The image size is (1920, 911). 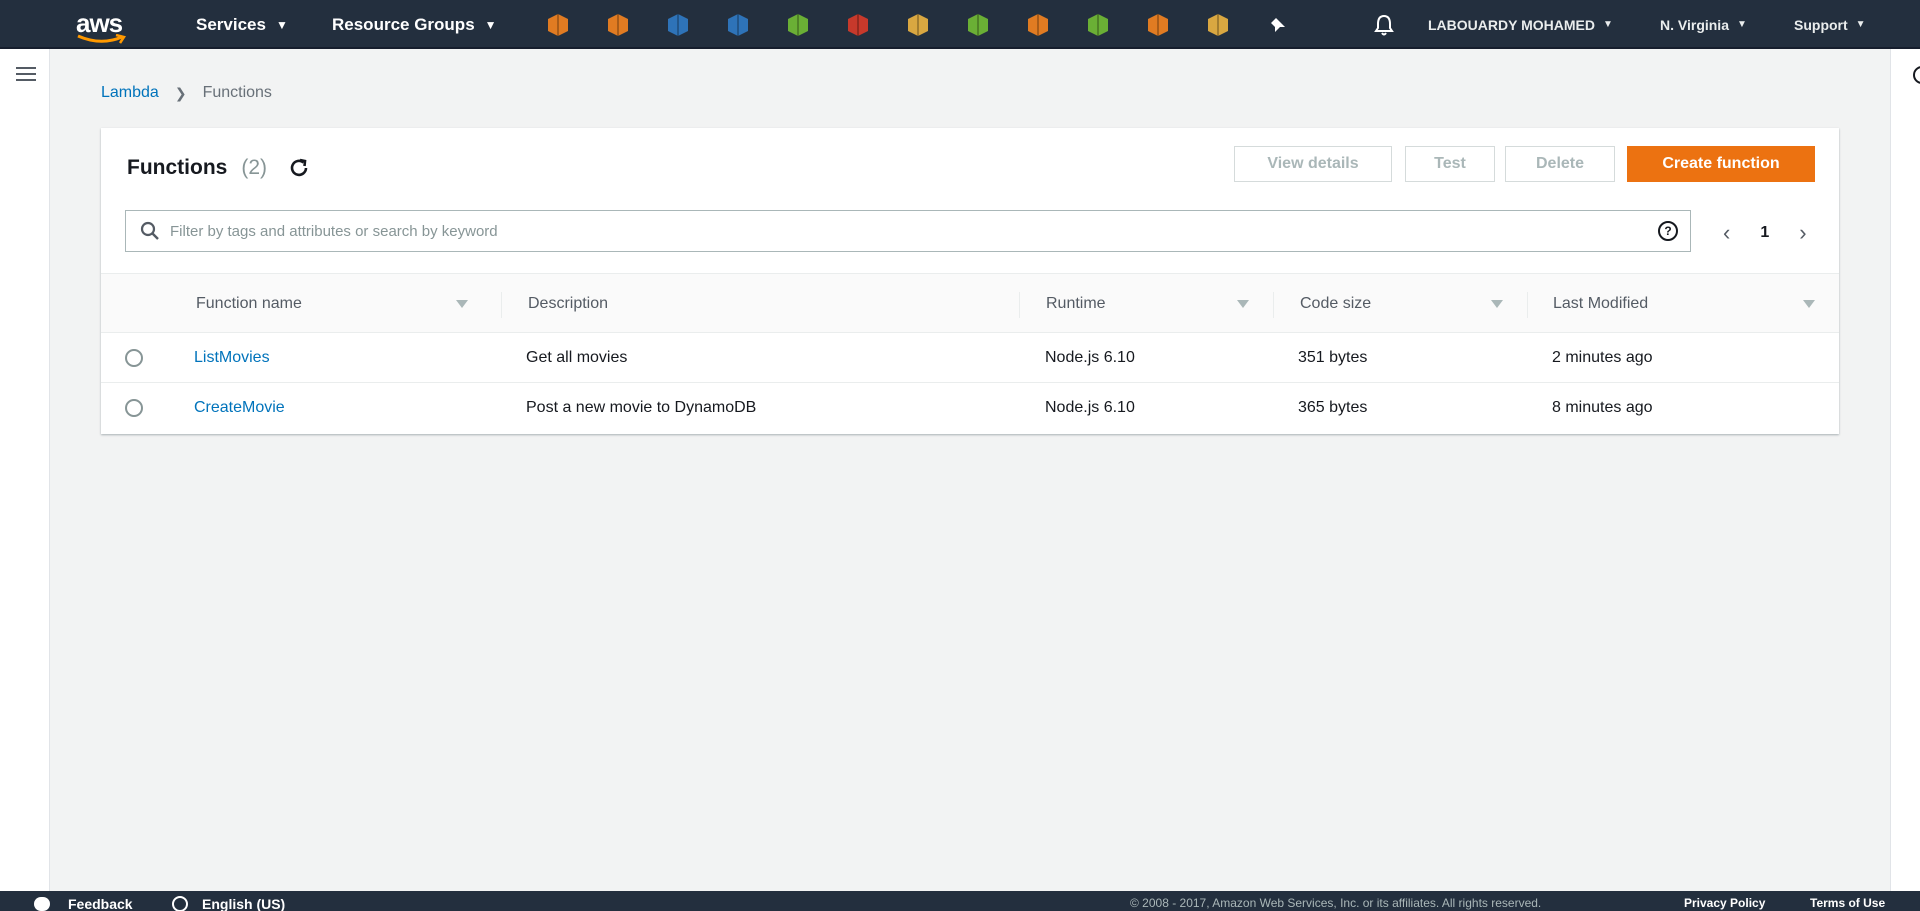 I want to click on language-label: English (US), so click(x=244, y=903).